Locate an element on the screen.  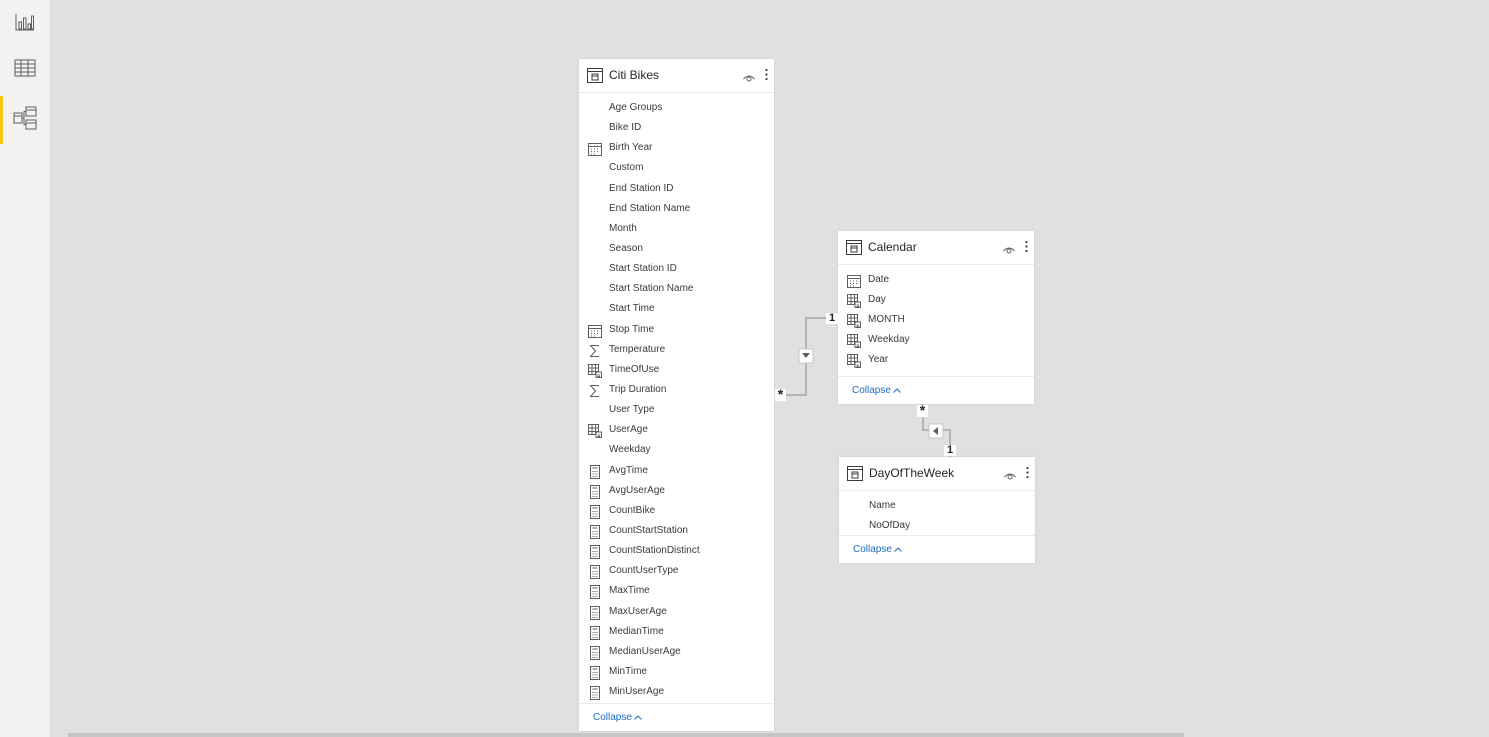
field-row: MinUserAge is located at coordinates (676, 693).